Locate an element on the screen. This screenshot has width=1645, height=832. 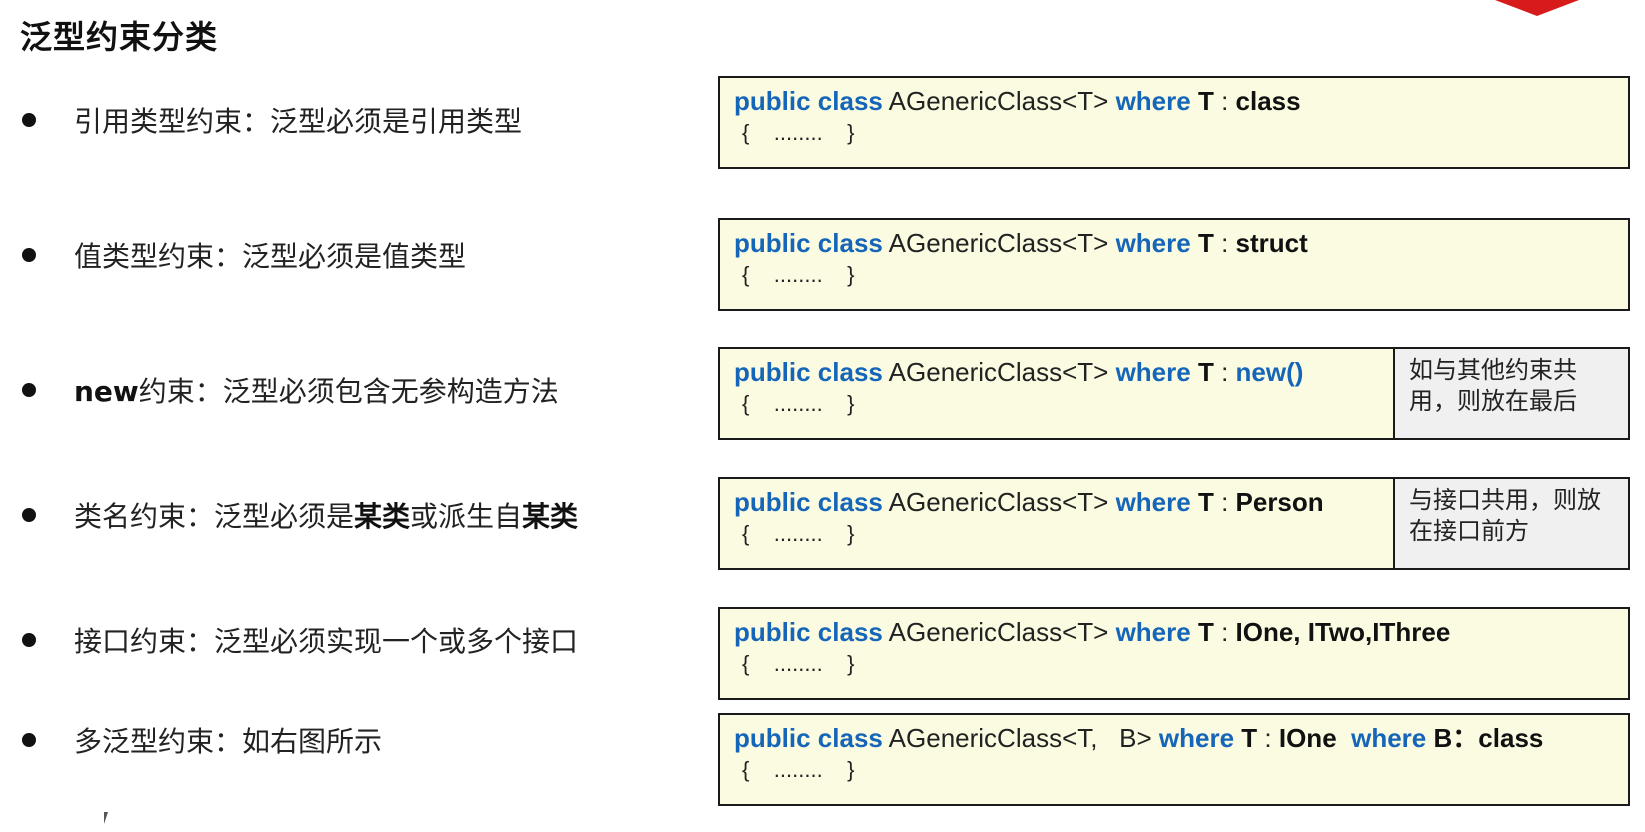
bullet-text-part: 引用类型约束：泛型必须是引用类型 is located at coordinates (298, 121).